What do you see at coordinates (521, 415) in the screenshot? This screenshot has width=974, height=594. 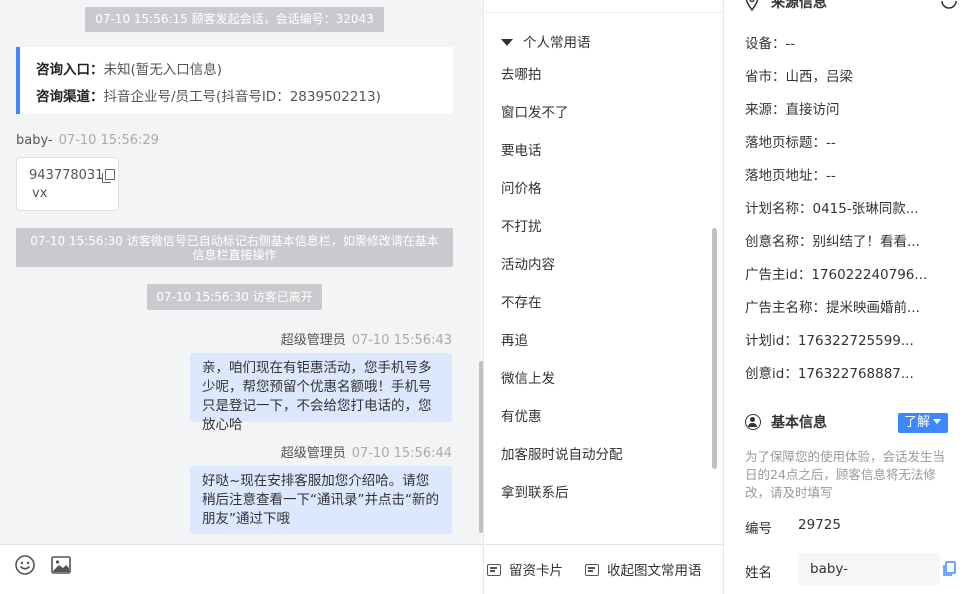 I see `phrase-item: 有优惠` at bounding box center [521, 415].